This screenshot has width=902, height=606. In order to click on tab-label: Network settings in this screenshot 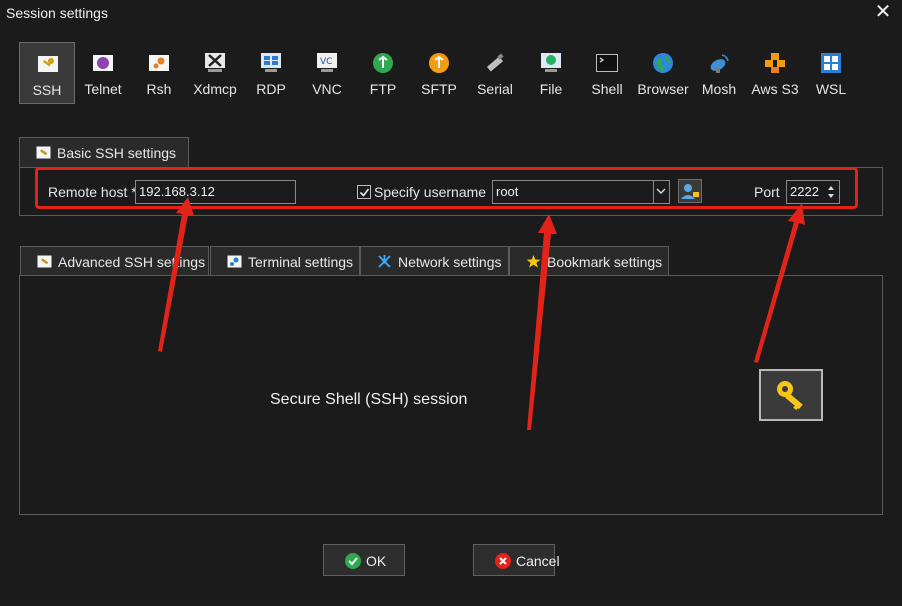, I will do `click(450, 262)`.